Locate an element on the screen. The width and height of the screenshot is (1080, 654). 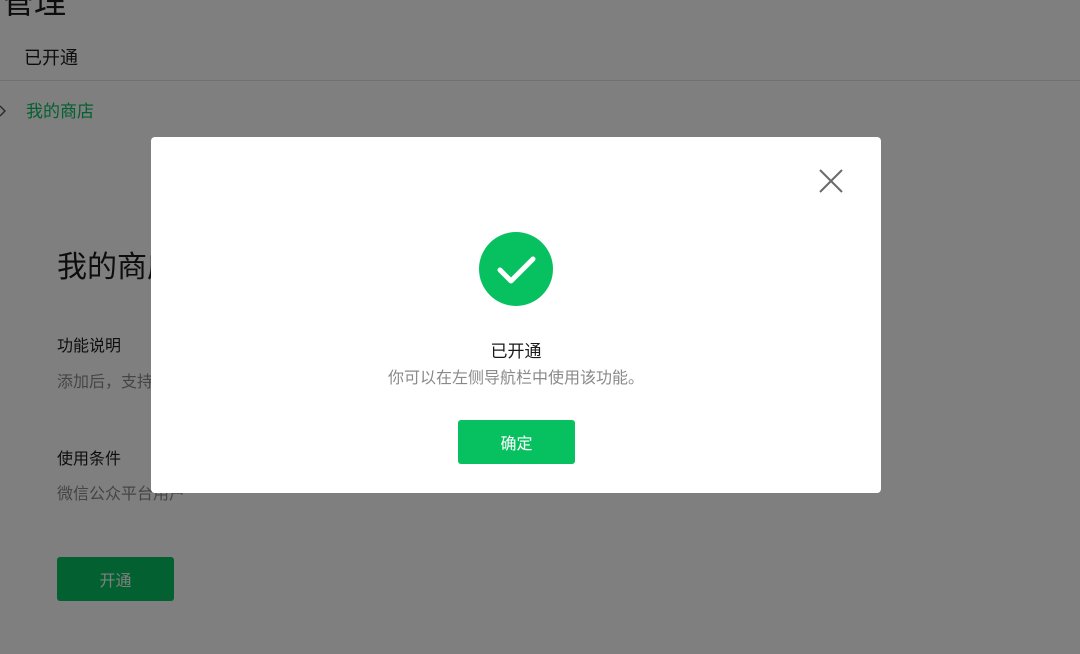
check-circle-icon is located at coordinates (516, 269).